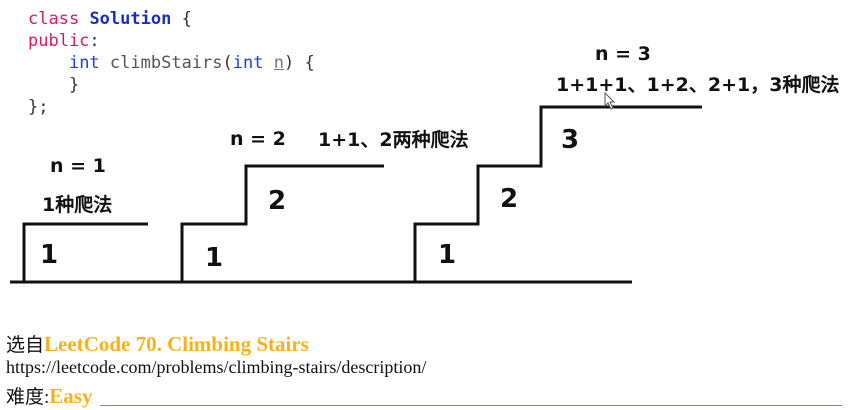 The height and width of the screenshot is (410, 859). Describe the element at coordinates (77, 204) in the screenshot. I see `diagram-caption-n1: 1种爬法` at that location.